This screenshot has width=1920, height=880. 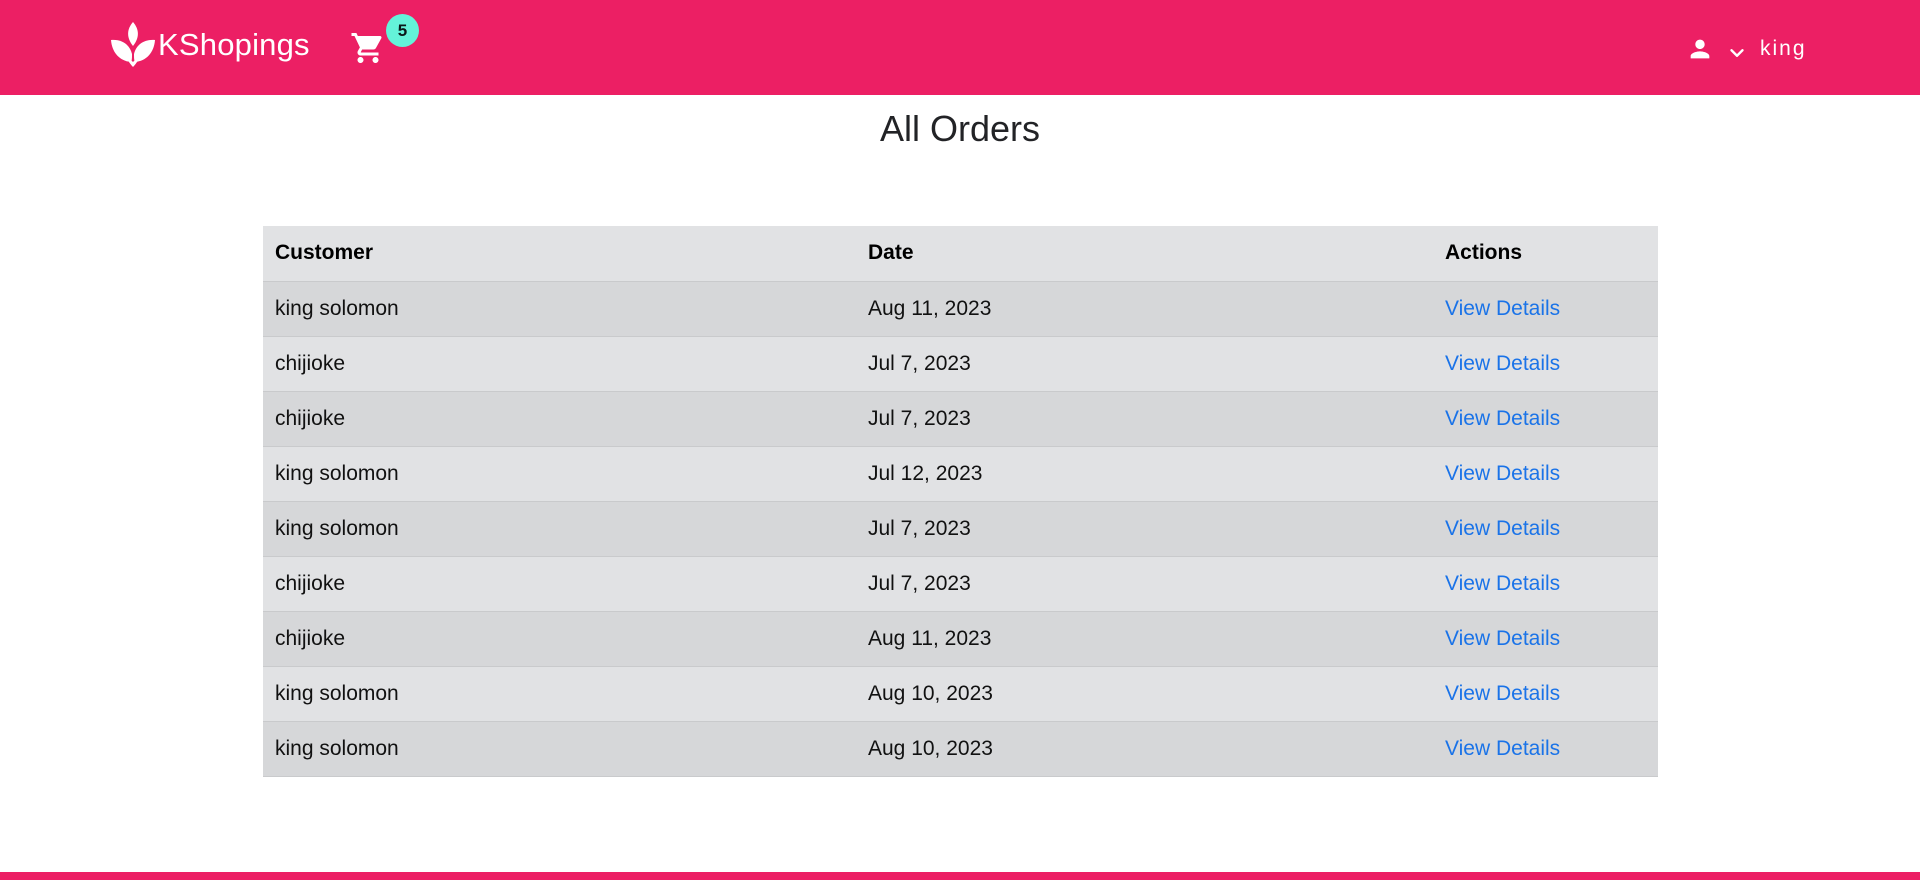 I want to click on table-row: king solomon Jul 12, 2023 View Details, so click(x=960, y=474).